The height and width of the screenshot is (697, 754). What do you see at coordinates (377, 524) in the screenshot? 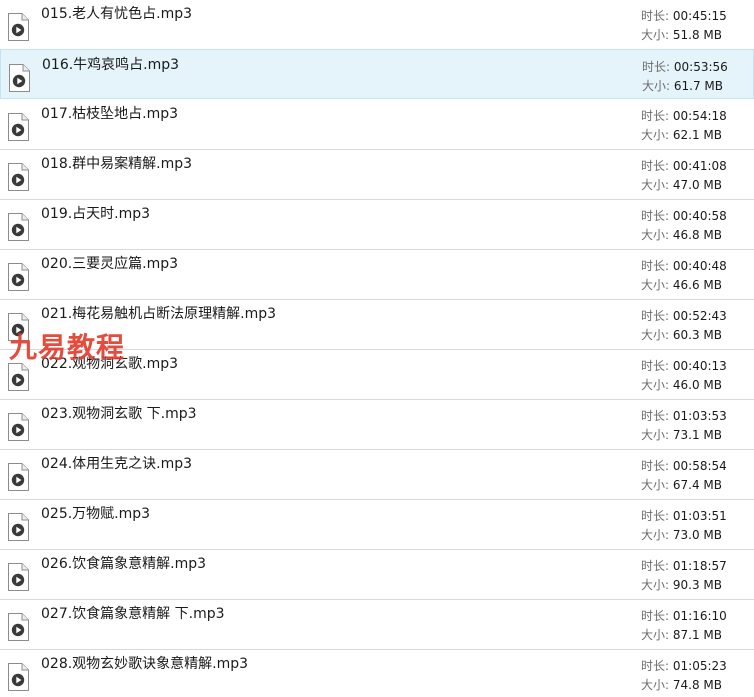
I see `file-row: 025.万物赋.mp3 时长: 01:03:51 大小: 73.0 MB` at bounding box center [377, 524].